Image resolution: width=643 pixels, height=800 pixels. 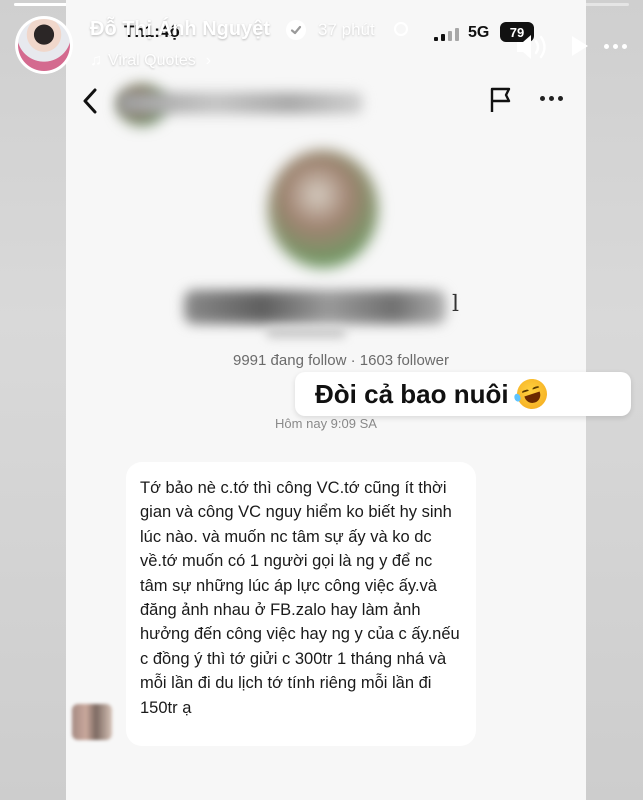 What do you see at coordinates (180, 29) in the screenshot?
I see `author-name: Đỗ Thị Ánh Nguyệt` at bounding box center [180, 29].